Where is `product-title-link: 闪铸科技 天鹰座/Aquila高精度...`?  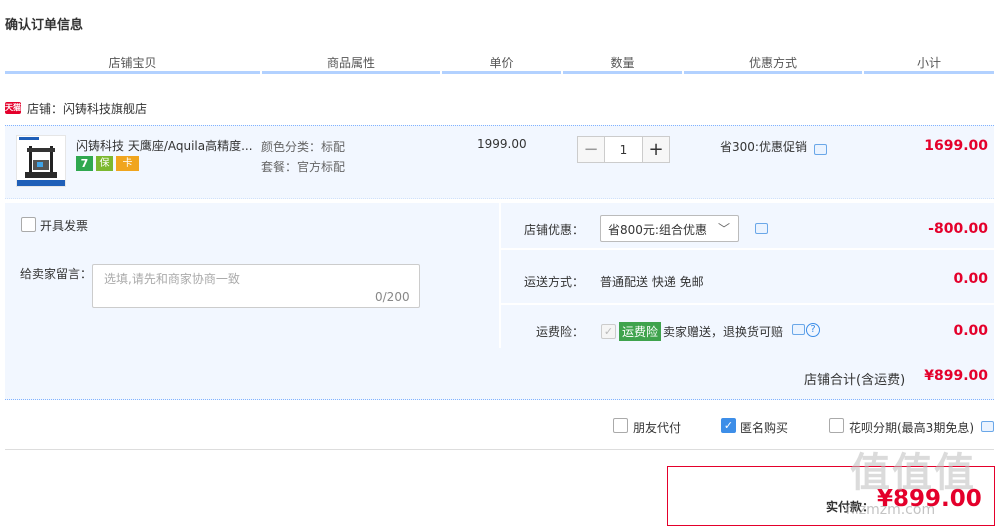
product-title-link: 闪铸科技 天鹰座/Aquila高精度... is located at coordinates (166, 145).